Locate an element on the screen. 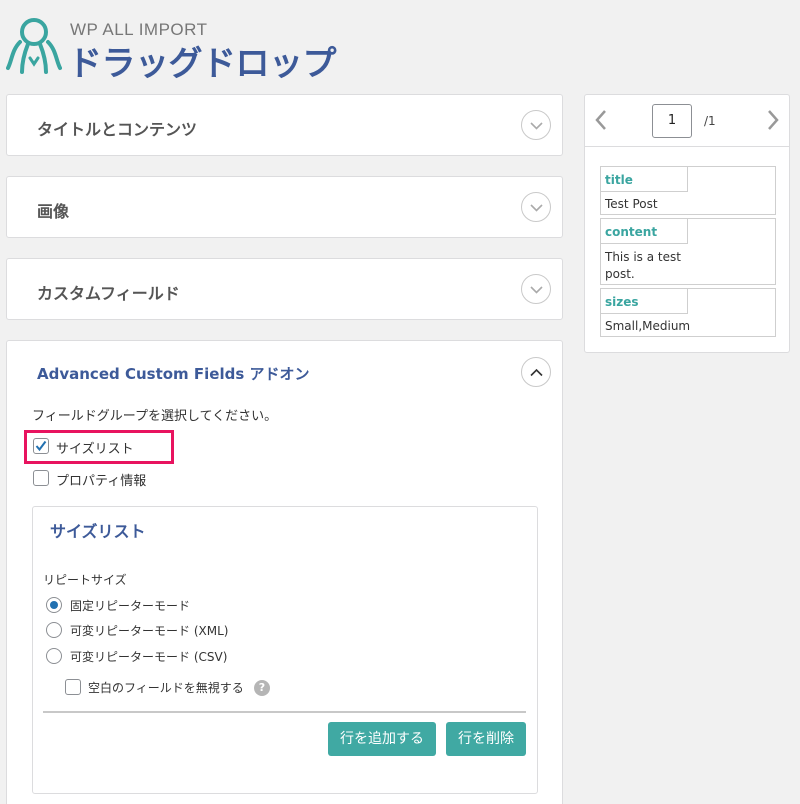  group-box-title: サイズリスト is located at coordinates (98, 531).